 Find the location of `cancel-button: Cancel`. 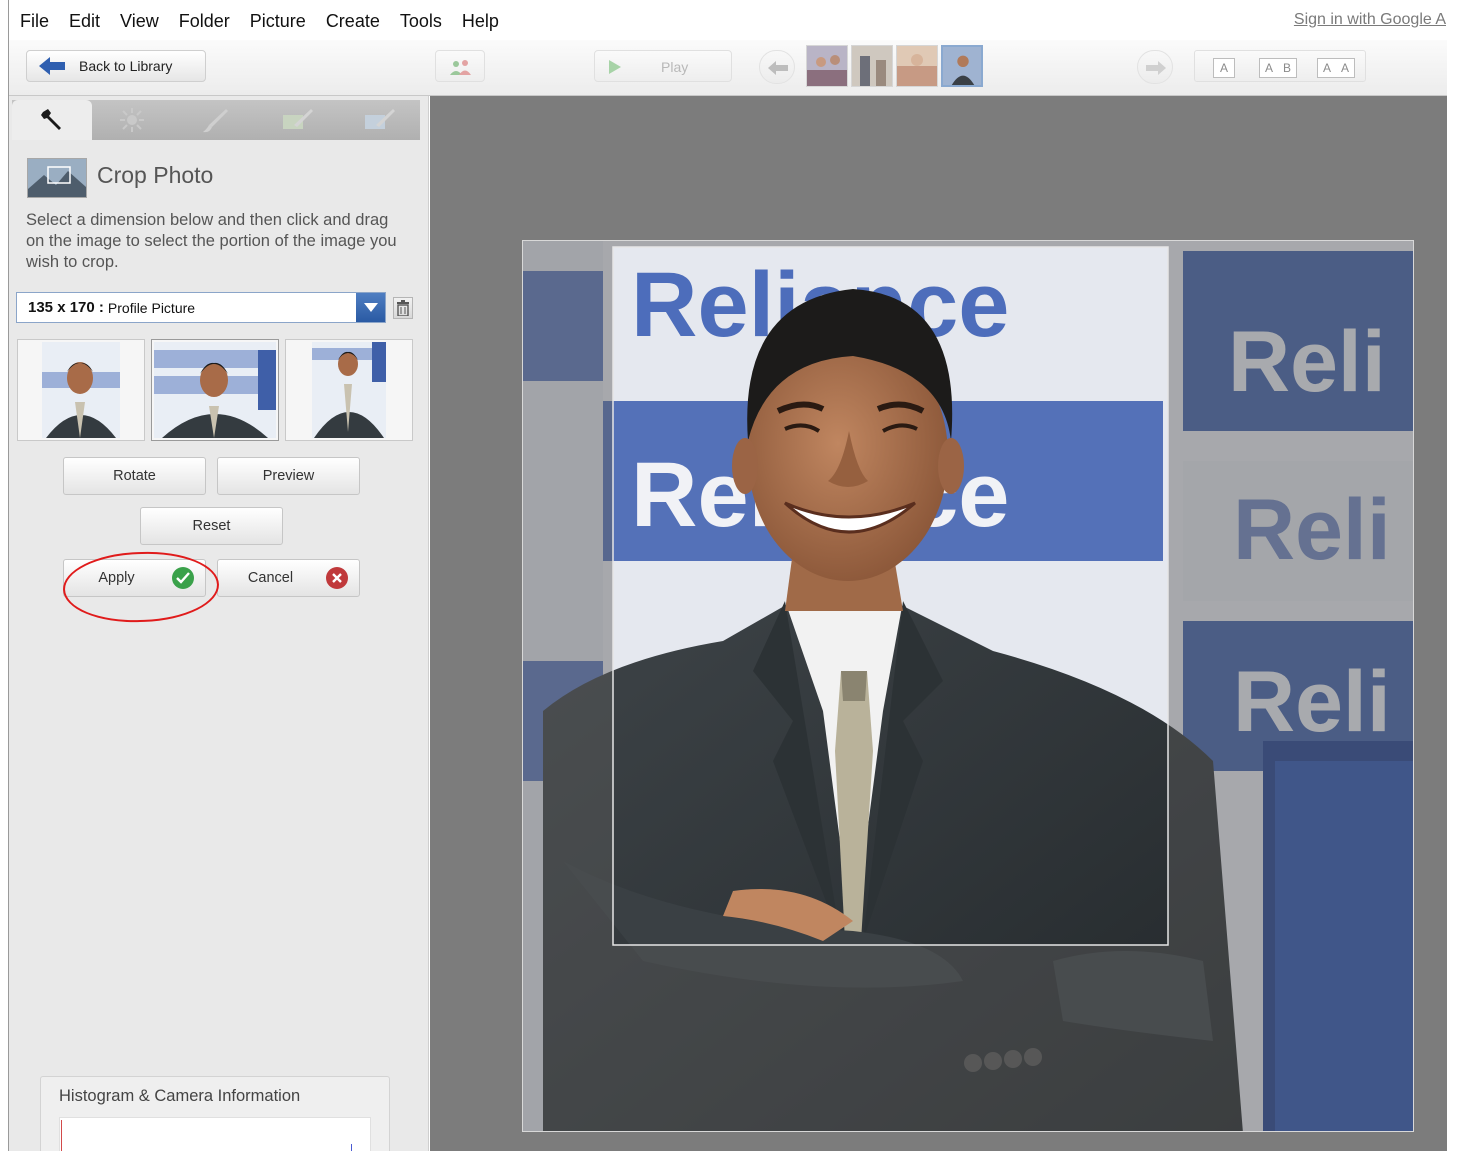

cancel-button: Cancel is located at coordinates (288, 578).